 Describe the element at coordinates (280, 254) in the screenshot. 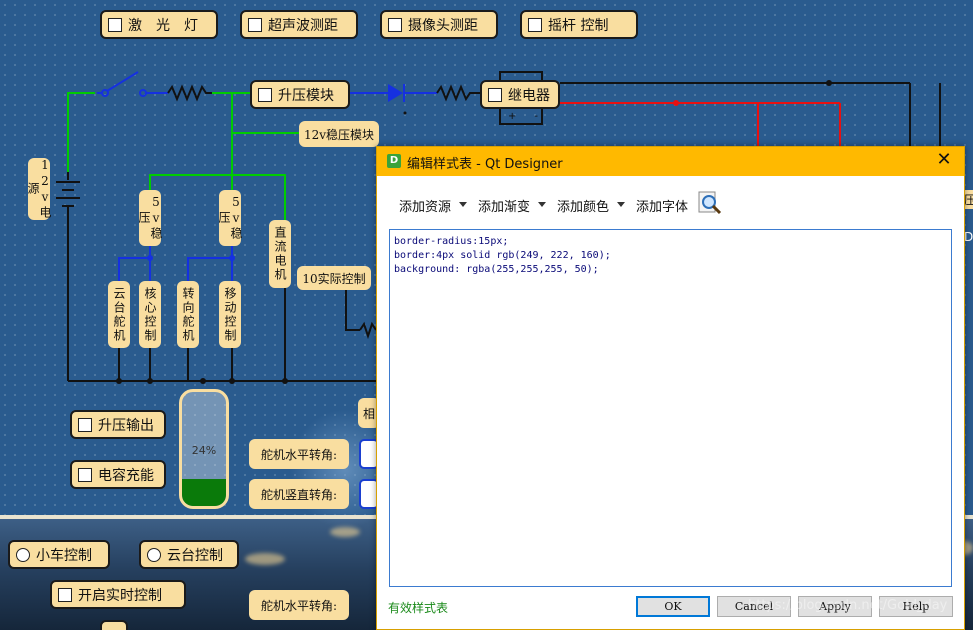

I see `dc-motor-label: 直流电机` at that location.